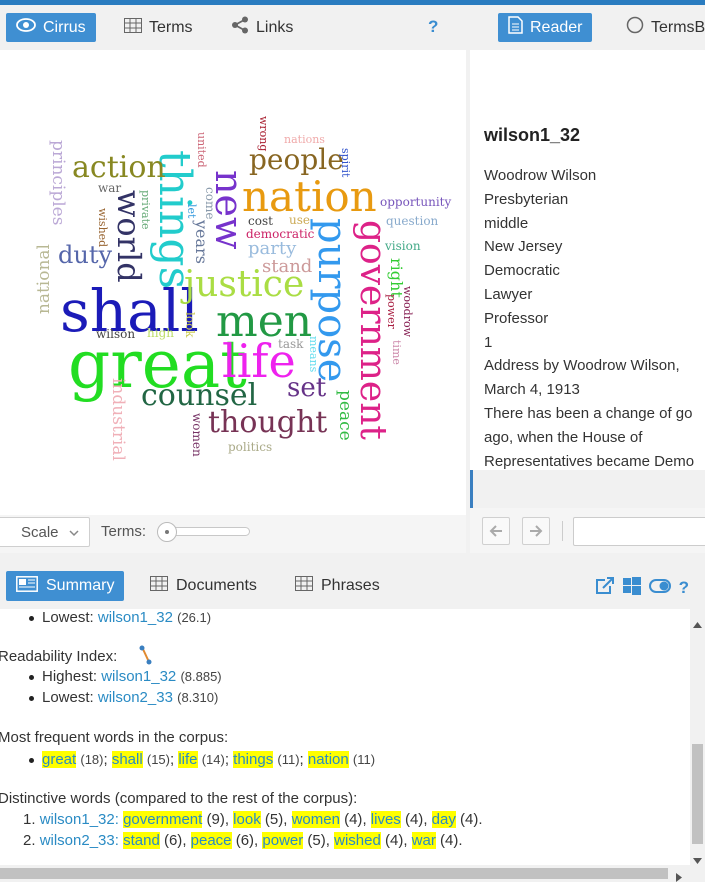  What do you see at coordinates (188, 759) in the screenshot?
I see `frequent-word: life` at bounding box center [188, 759].